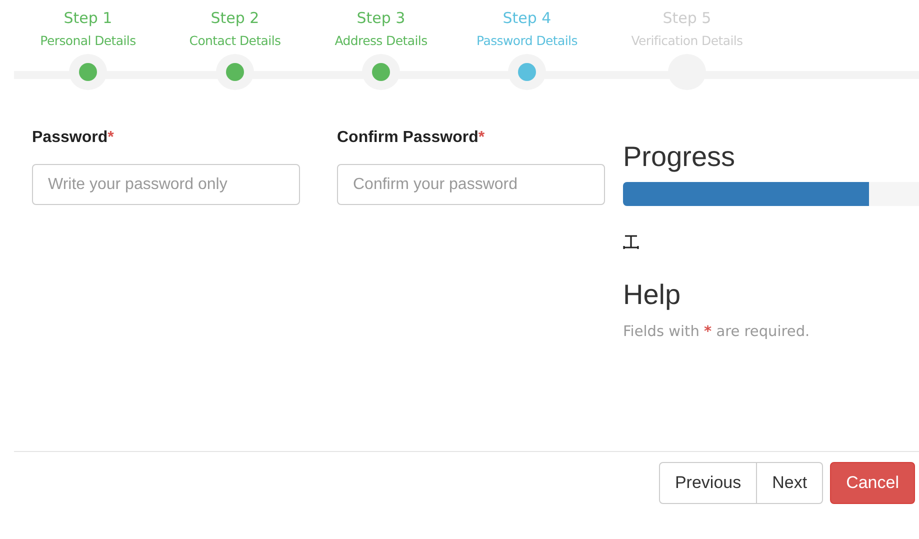 The image size is (919, 539). I want to click on help-text: Fields with * are required., so click(716, 332).